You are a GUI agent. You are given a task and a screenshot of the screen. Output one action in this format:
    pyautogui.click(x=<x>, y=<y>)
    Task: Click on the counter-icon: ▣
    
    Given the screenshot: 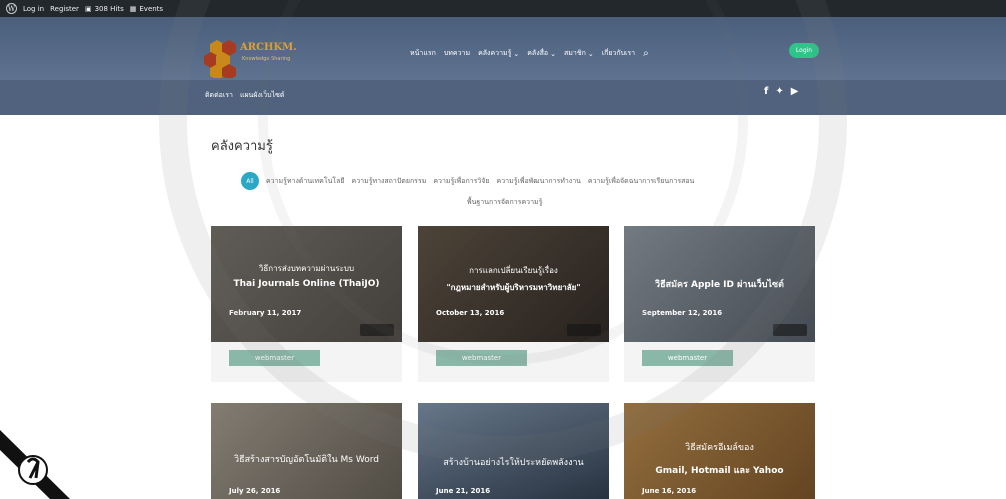 What is the action you would take?
    pyautogui.click(x=88, y=8)
    